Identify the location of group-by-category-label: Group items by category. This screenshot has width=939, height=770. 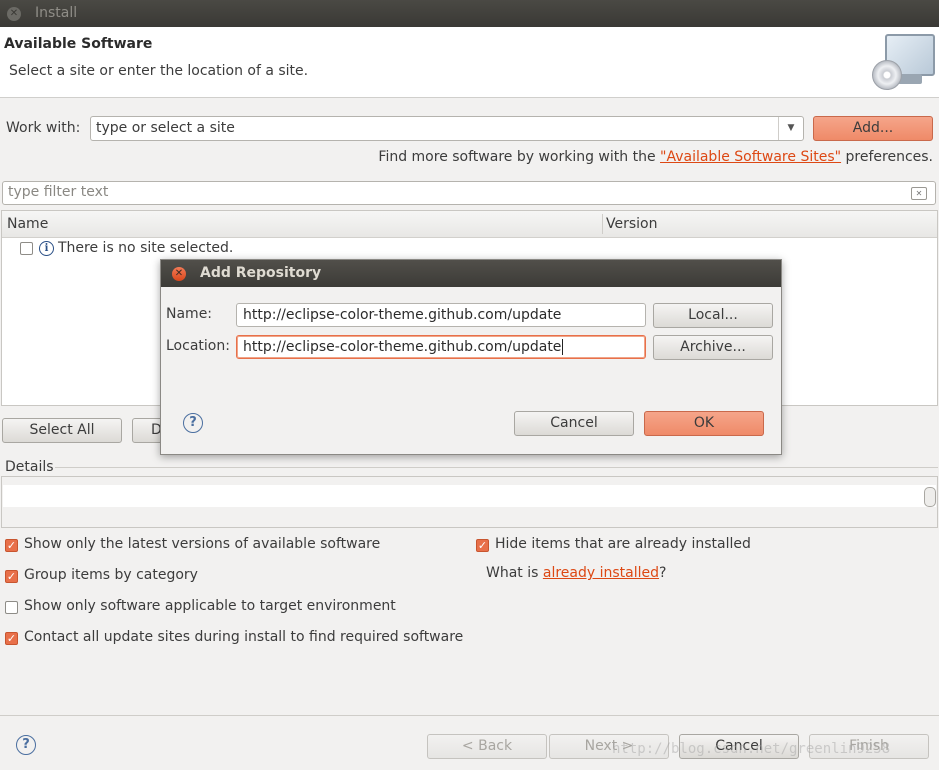
(111, 575).